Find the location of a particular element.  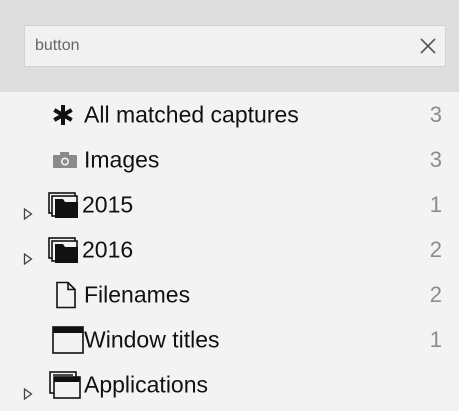

tree-item-label: Filenames is located at coordinates (137, 294).